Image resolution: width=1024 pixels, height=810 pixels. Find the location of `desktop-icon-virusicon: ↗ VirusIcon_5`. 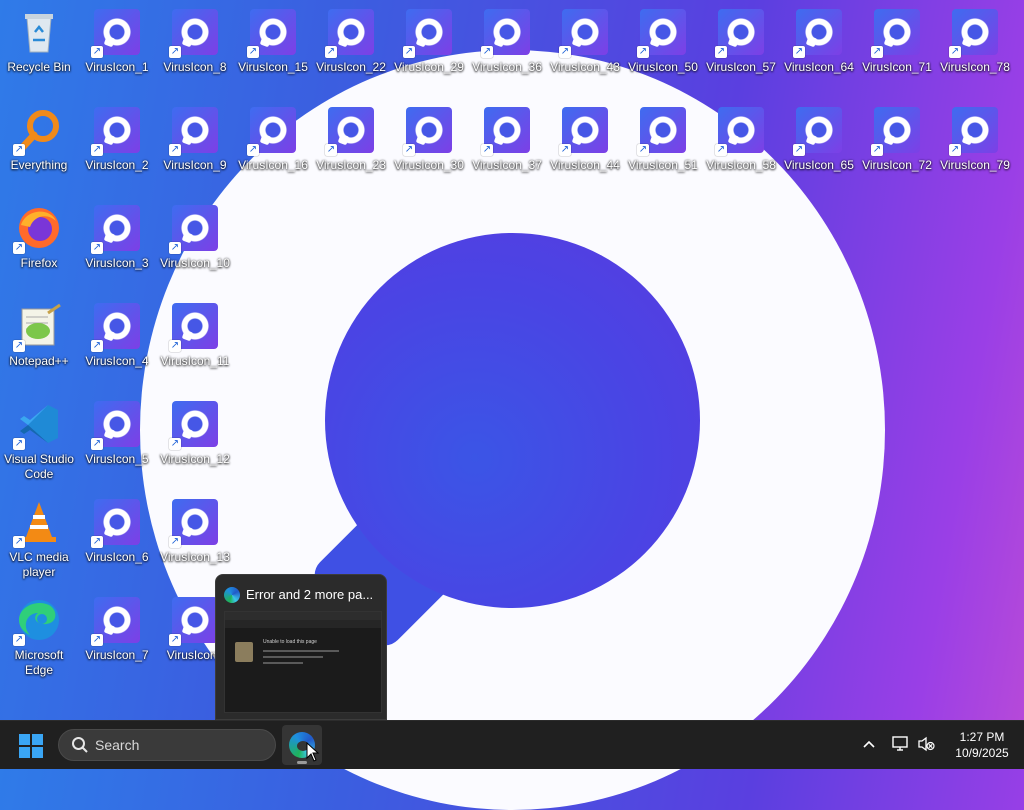

desktop-icon-virusicon: ↗ VirusIcon_5 is located at coordinates (117, 438).